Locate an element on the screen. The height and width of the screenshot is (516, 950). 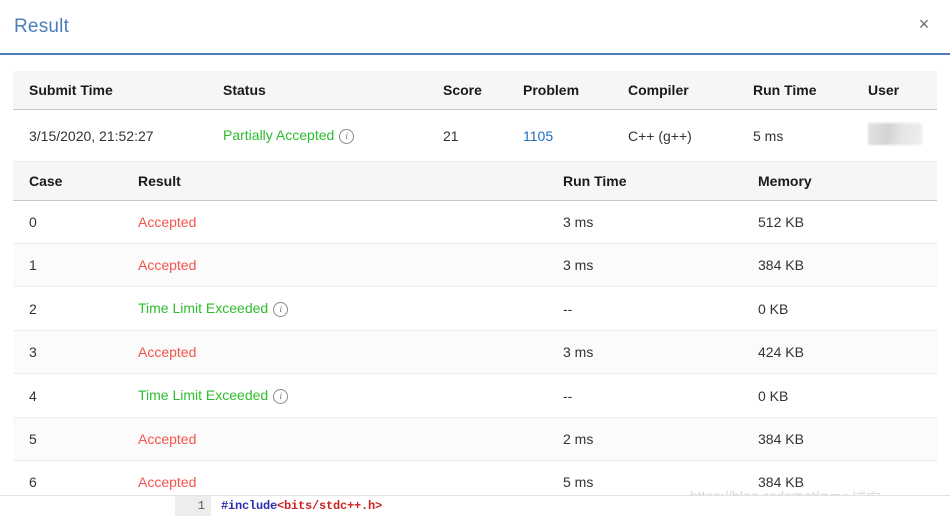
status-badge: Partially Accepted is located at coordinates (279, 135).